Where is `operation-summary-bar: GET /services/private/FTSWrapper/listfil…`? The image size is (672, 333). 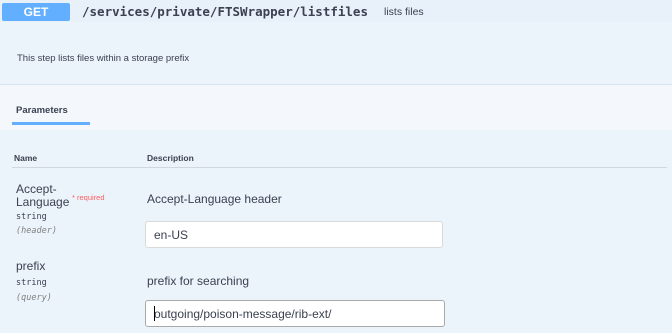 operation-summary-bar: GET /services/private/FTSWrapper/listfil… is located at coordinates (336, 11).